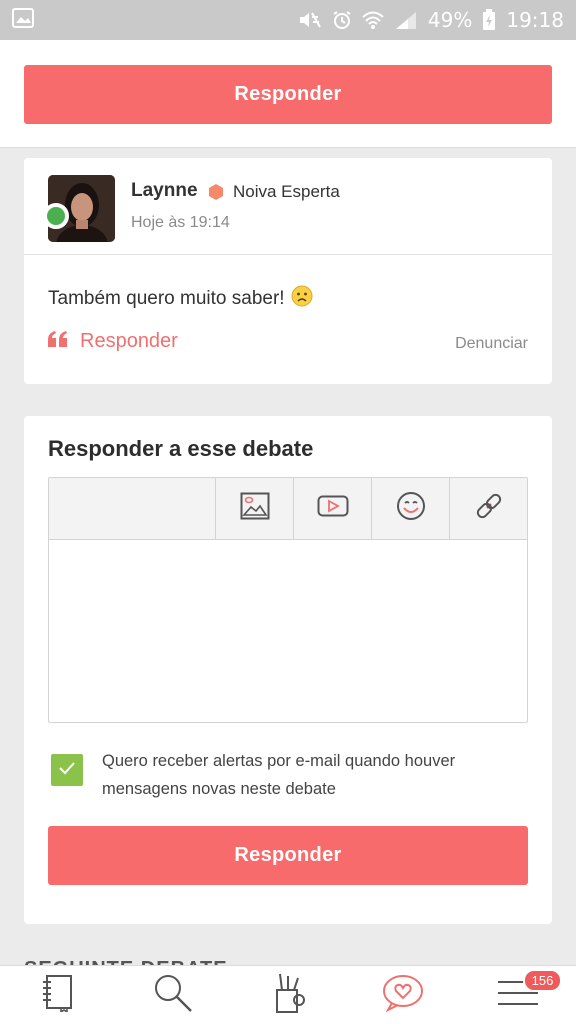 Image resolution: width=576 pixels, height=1024 pixels. What do you see at coordinates (58, 341) in the screenshot?
I see `quote-icon` at bounding box center [58, 341].